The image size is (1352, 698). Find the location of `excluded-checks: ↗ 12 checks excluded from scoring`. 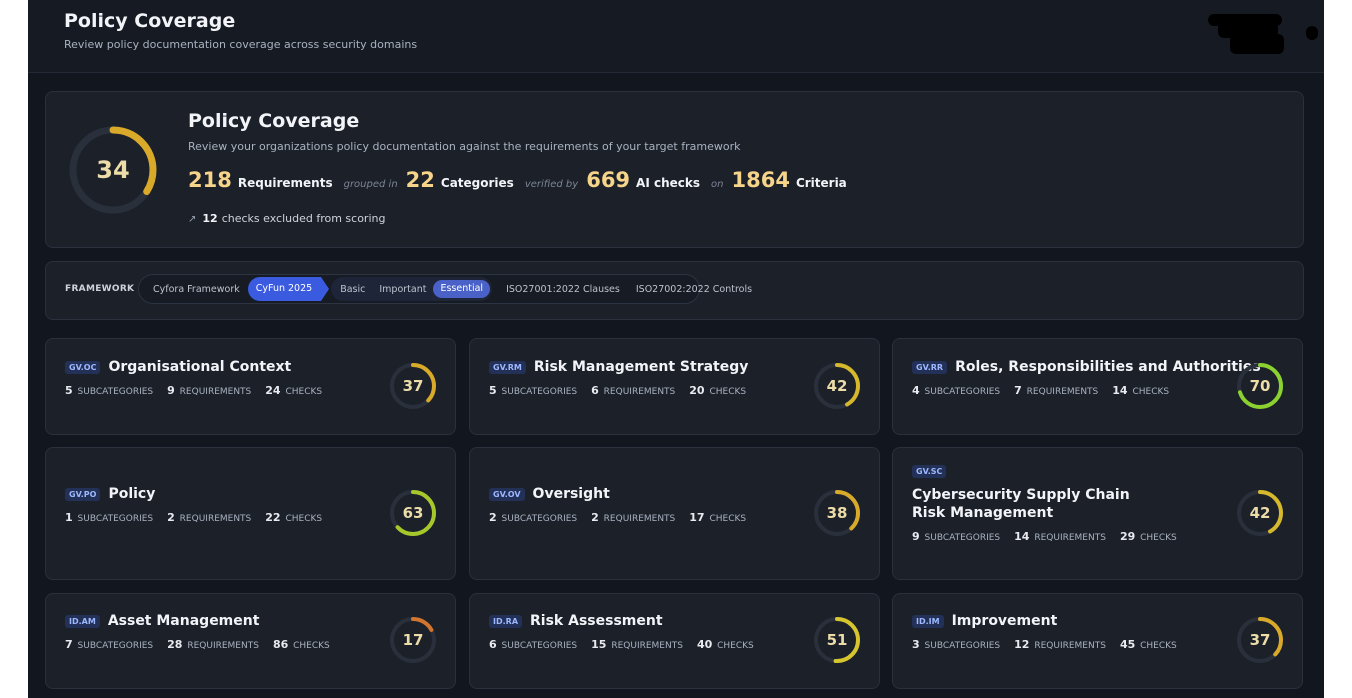

excluded-checks: ↗ 12 checks excluded from scoring is located at coordinates (286, 218).